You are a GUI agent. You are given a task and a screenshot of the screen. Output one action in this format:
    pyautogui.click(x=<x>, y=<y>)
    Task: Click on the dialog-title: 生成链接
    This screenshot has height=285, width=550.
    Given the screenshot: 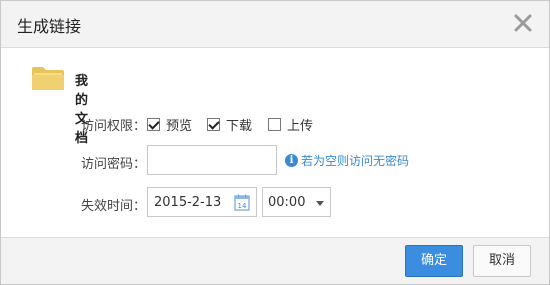 What is the action you would take?
    pyautogui.click(x=49, y=26)
    